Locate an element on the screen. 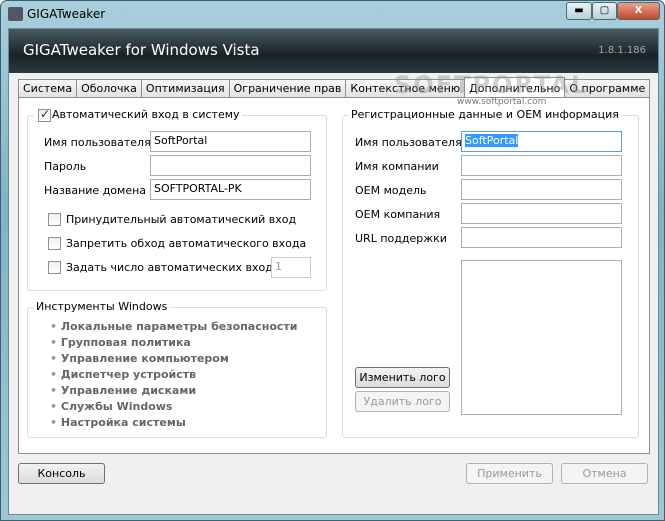 The image size is (665, 521). tool-link-compmgmt: Управление компьютером is located at coordinates (139, 358).